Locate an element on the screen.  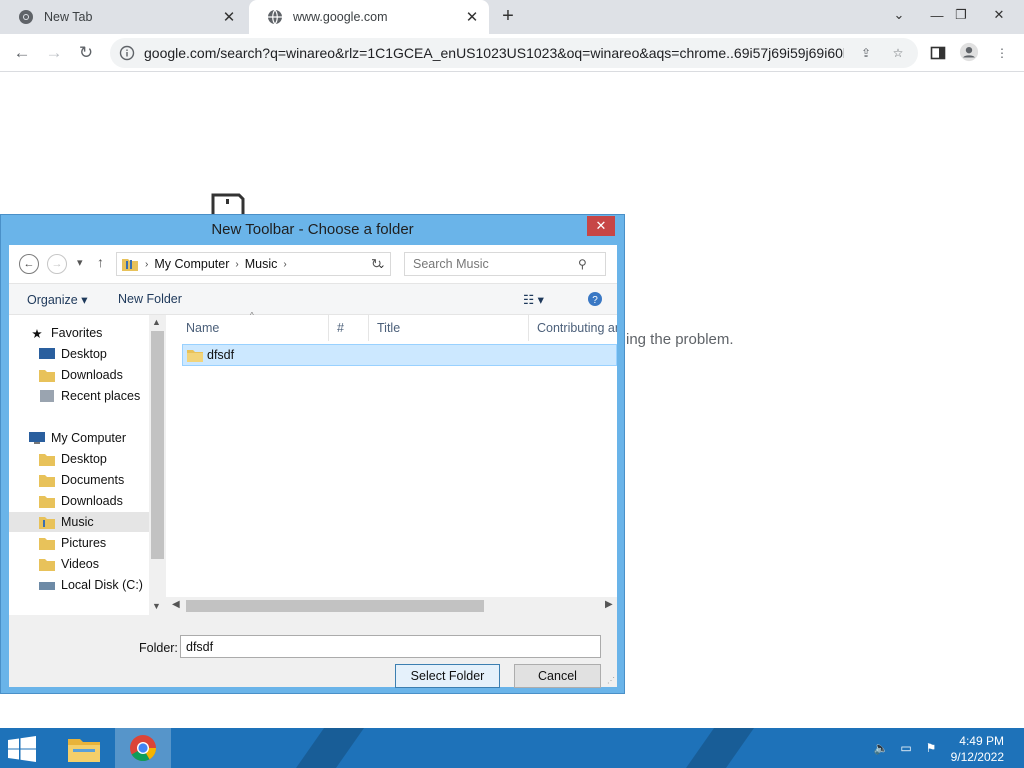
system-clock: 4:49 PM 9/12/2022 is located at coordinates (977, 749).